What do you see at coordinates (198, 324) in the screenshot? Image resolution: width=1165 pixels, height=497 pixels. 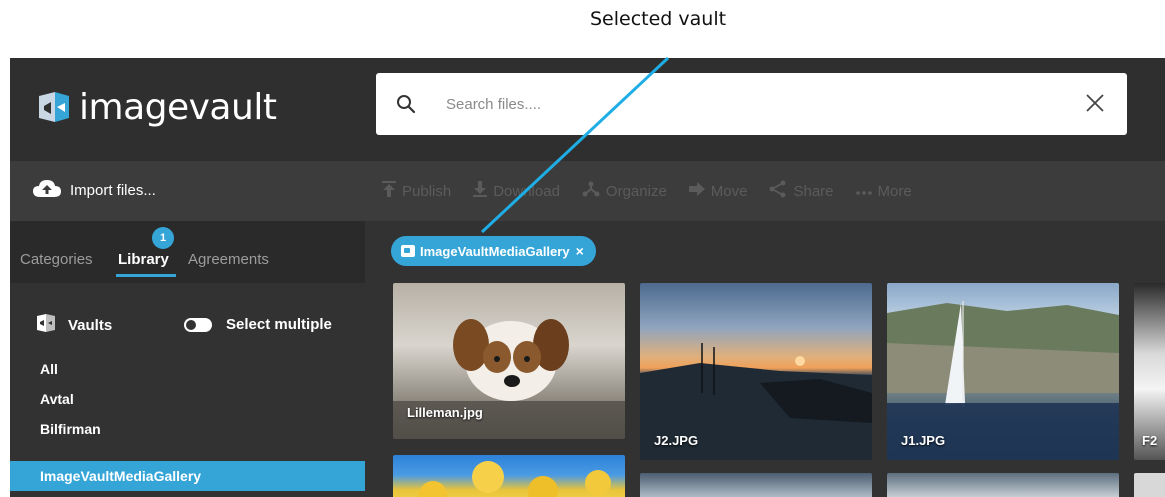 I see `toggle-switch` at bounding box center [198, 324].